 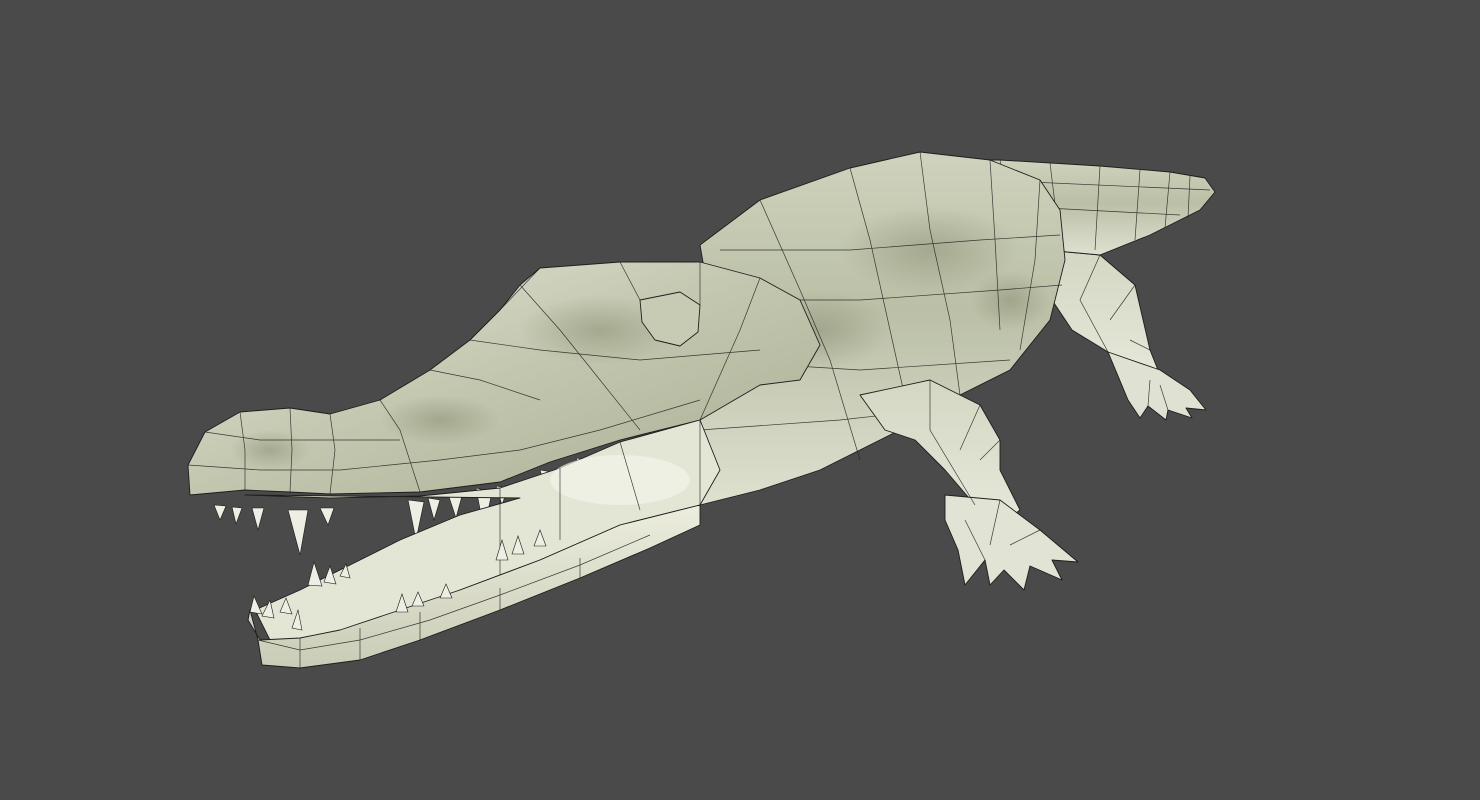 I want to click on hind-leg, so click(x=1125, y=335).